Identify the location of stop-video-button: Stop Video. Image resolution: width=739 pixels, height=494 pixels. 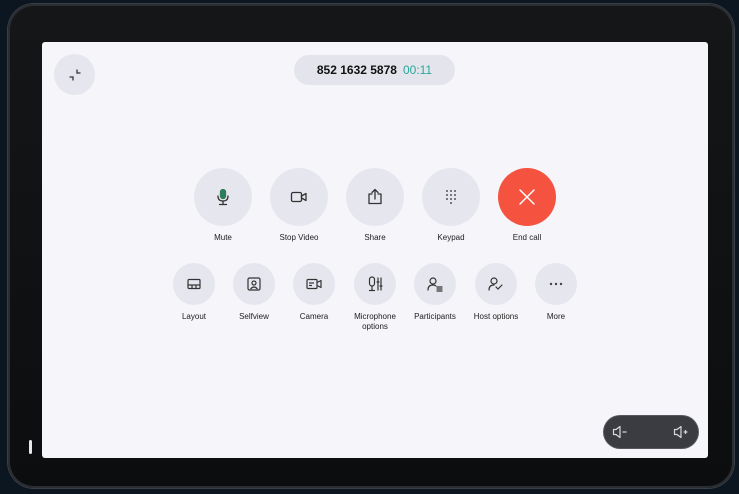
(299, 205).